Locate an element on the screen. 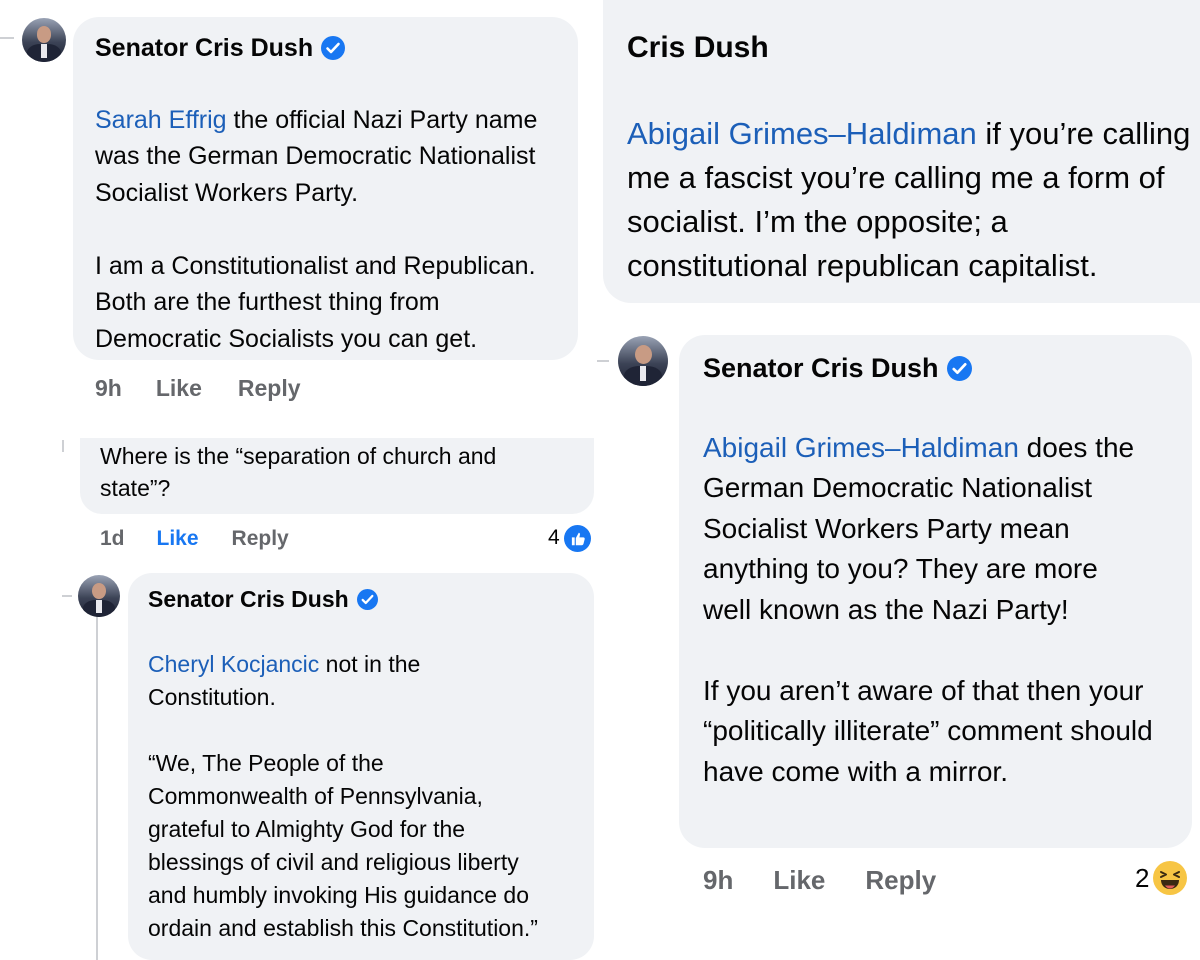  comment-actions: 1d Like Reply is located at coordinates (194, 539).